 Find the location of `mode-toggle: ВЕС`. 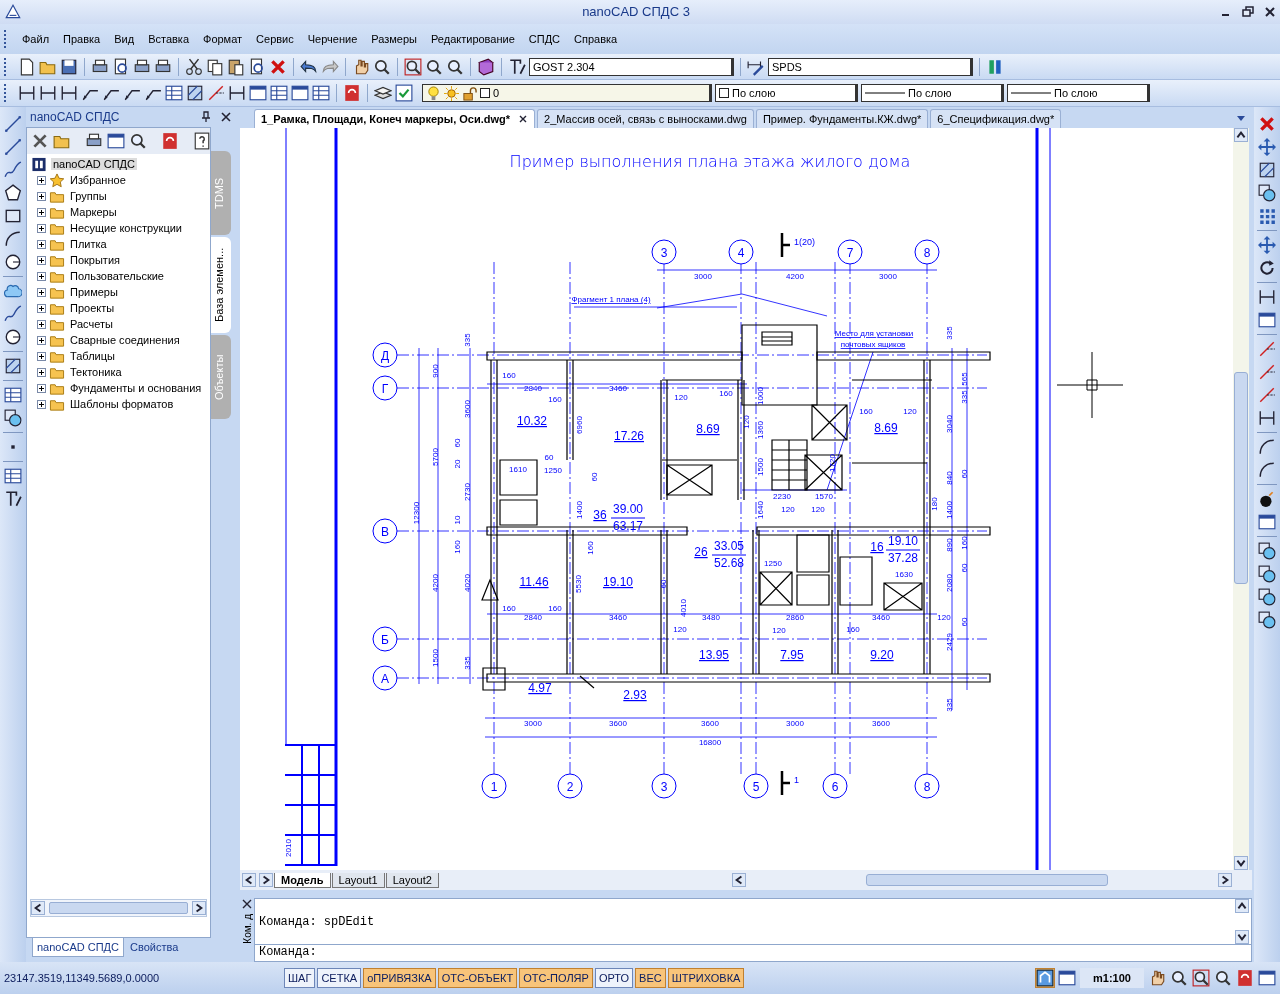

mode-toggle: ВЕС is located at coordinates (650, 978).